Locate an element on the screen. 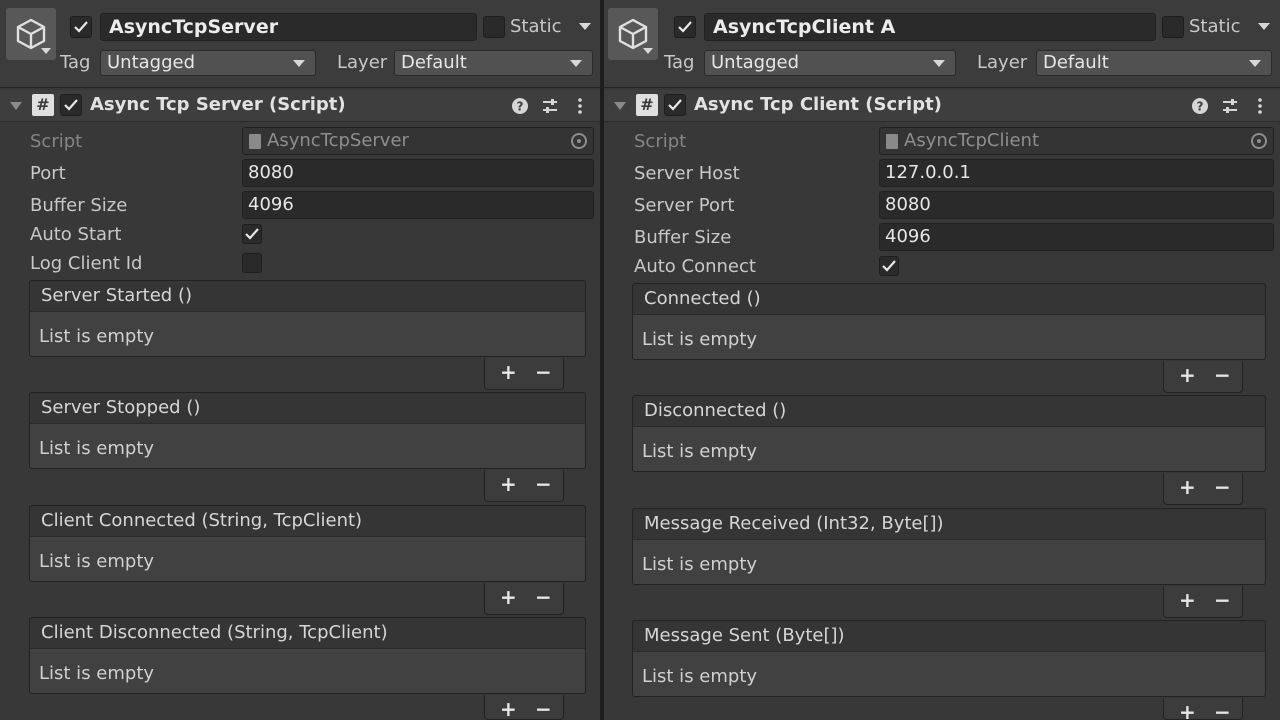 The image size is (1280, 720). log-client-id-checkbox is located at coordinates (252, 263).